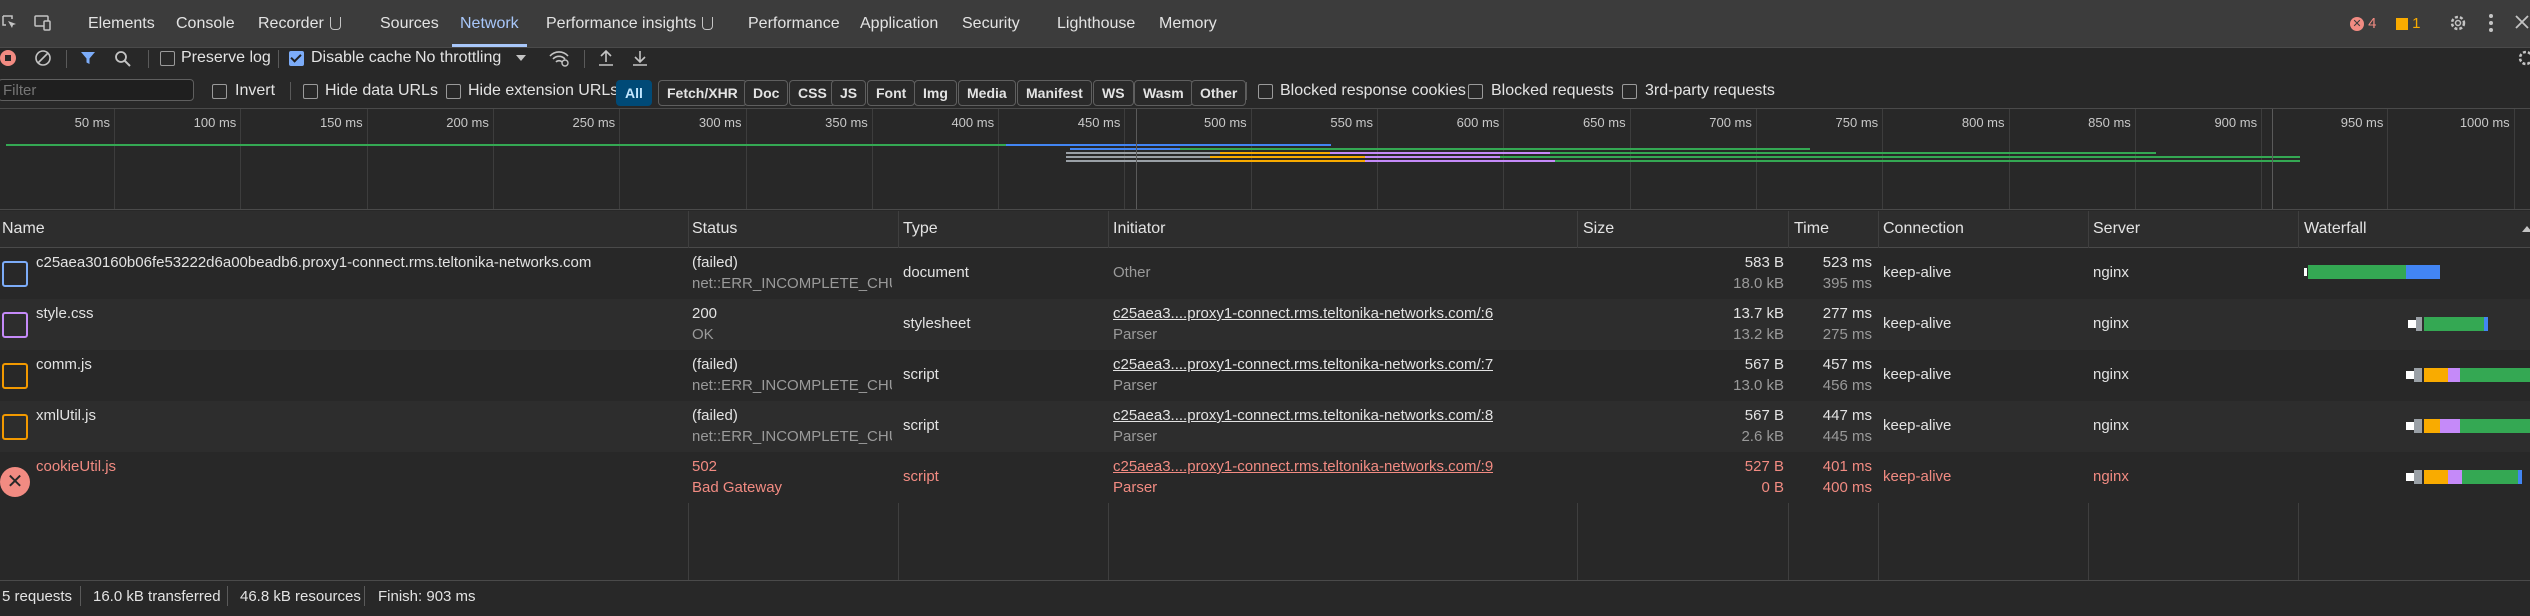 This screenshot has height=616, width=2530. I want to click on stop-recording-icon, so click(8, 58).